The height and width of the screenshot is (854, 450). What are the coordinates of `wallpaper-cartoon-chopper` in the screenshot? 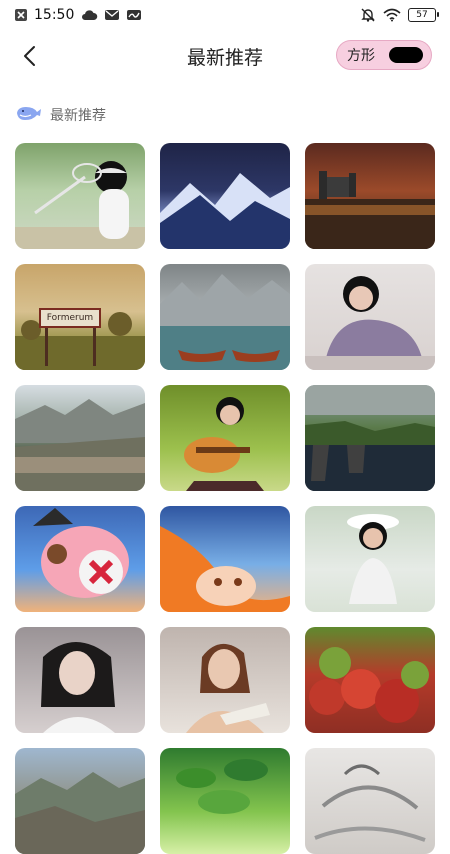 It's located at (80, 559).